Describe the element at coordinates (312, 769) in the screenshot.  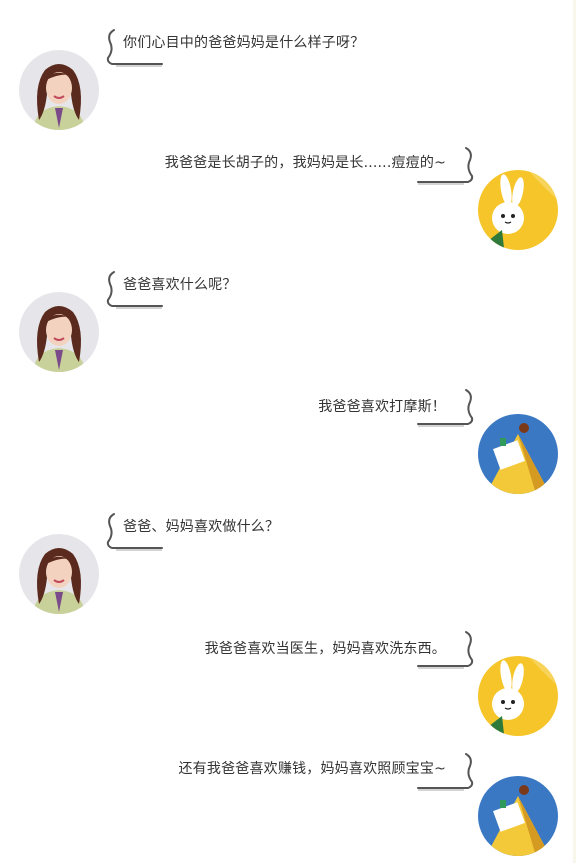
I see `message-text: 还有我爸爸喜欢赚钱，妈妈喜欢照顾宝宝~` at that location.